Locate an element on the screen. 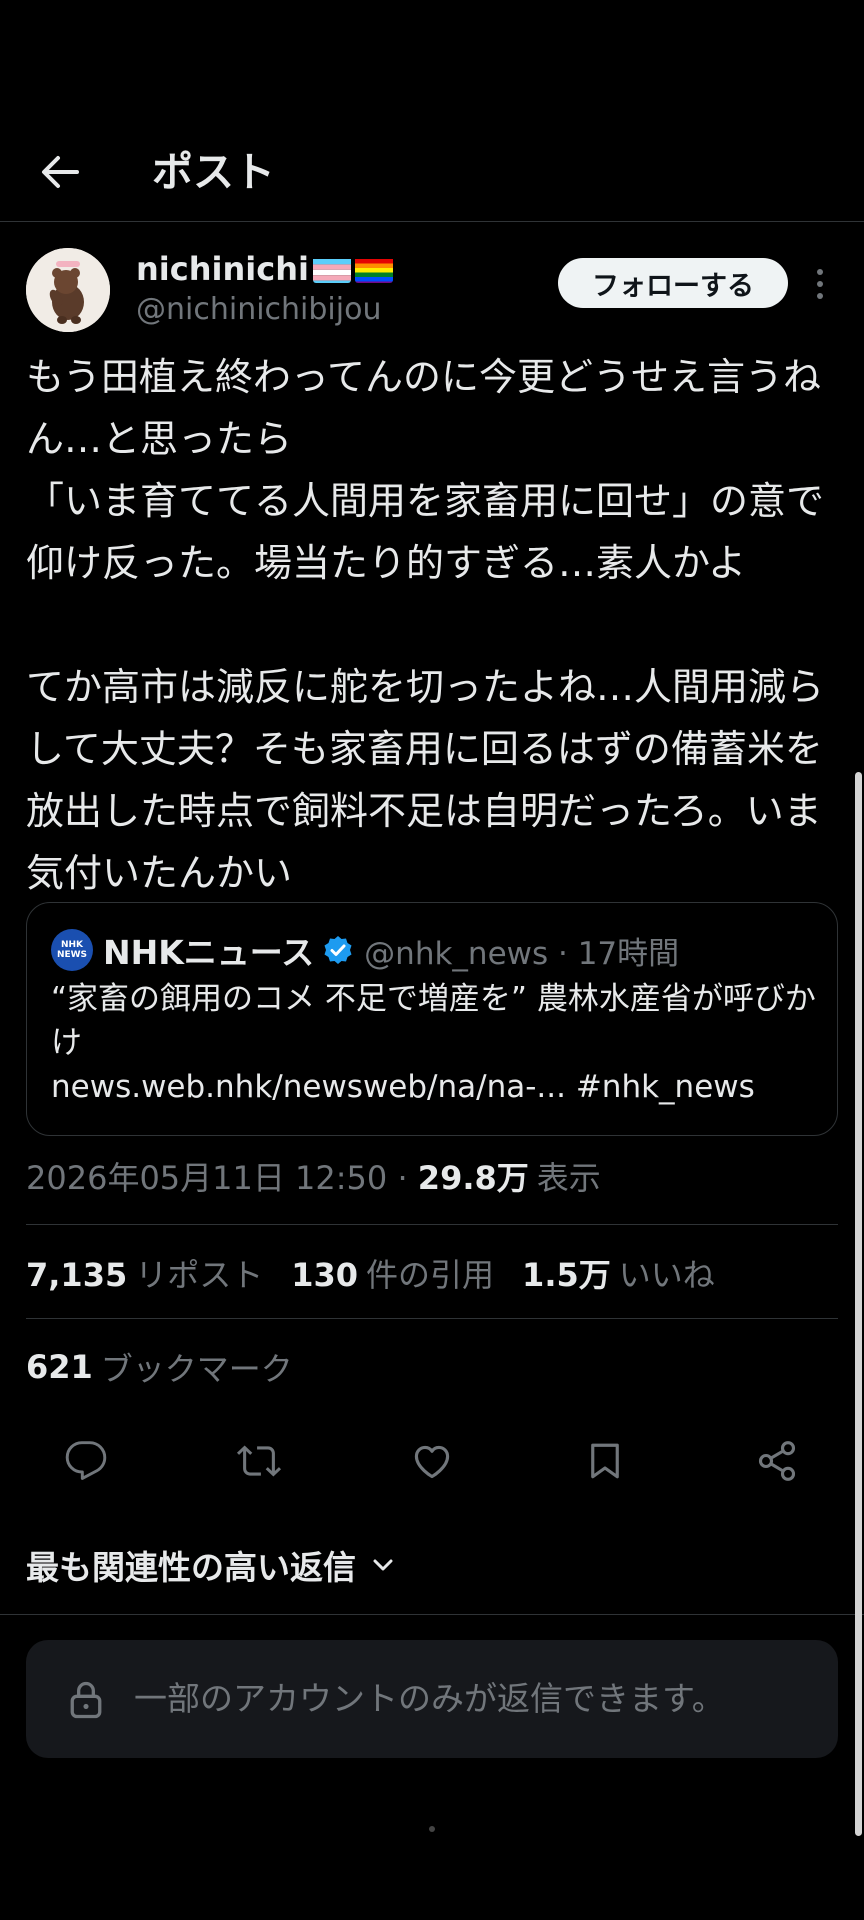 This screenshot has width=864, height=1920. back-button is located at coordinates (60, 172).